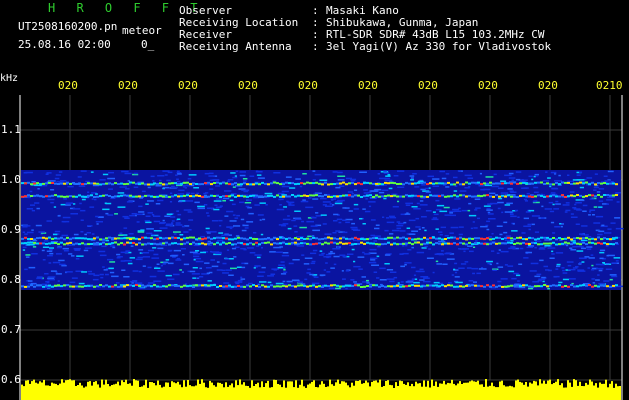 The height and width of the screenshot is (400, 629). What do you see at coordinates (235, 46) in the screenshot?
I see `info-label-antenna: Receiving Antenna` at bounding box center [235, 46].